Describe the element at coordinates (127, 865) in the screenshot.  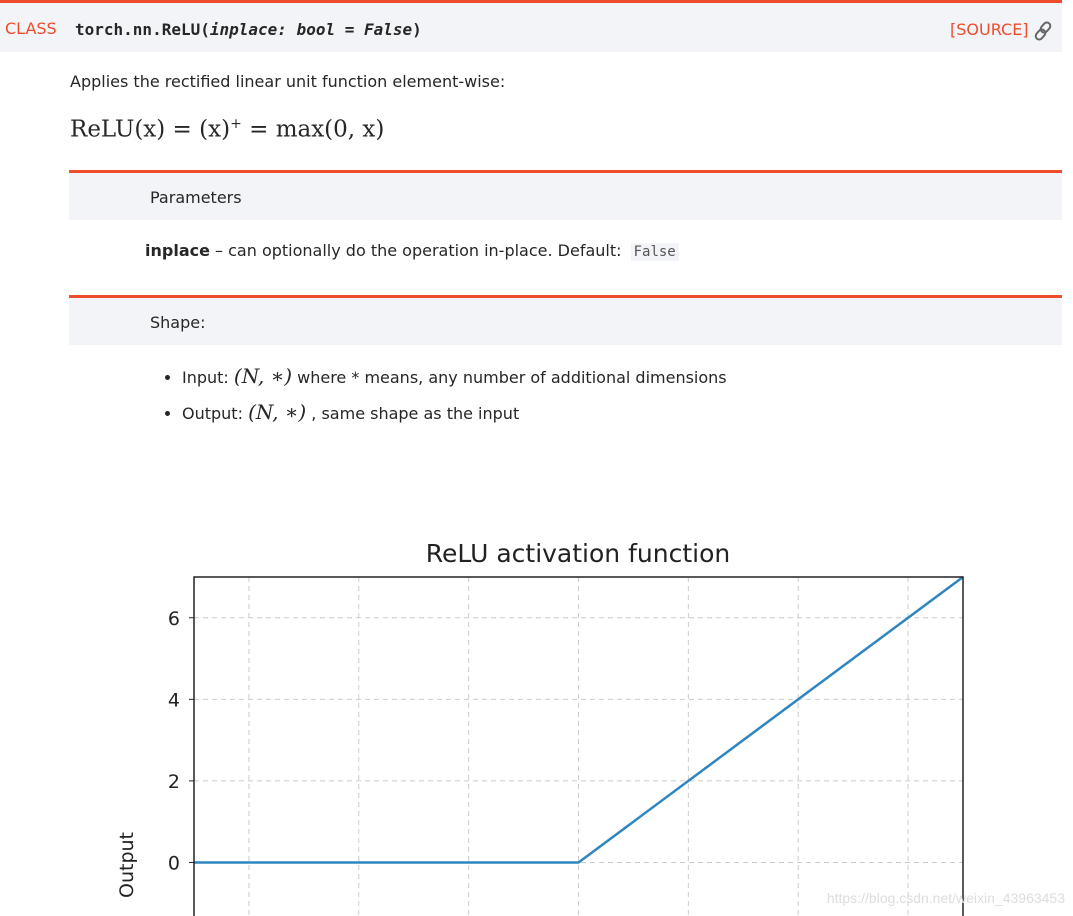
I see `y-axis-label: Output` at that location.